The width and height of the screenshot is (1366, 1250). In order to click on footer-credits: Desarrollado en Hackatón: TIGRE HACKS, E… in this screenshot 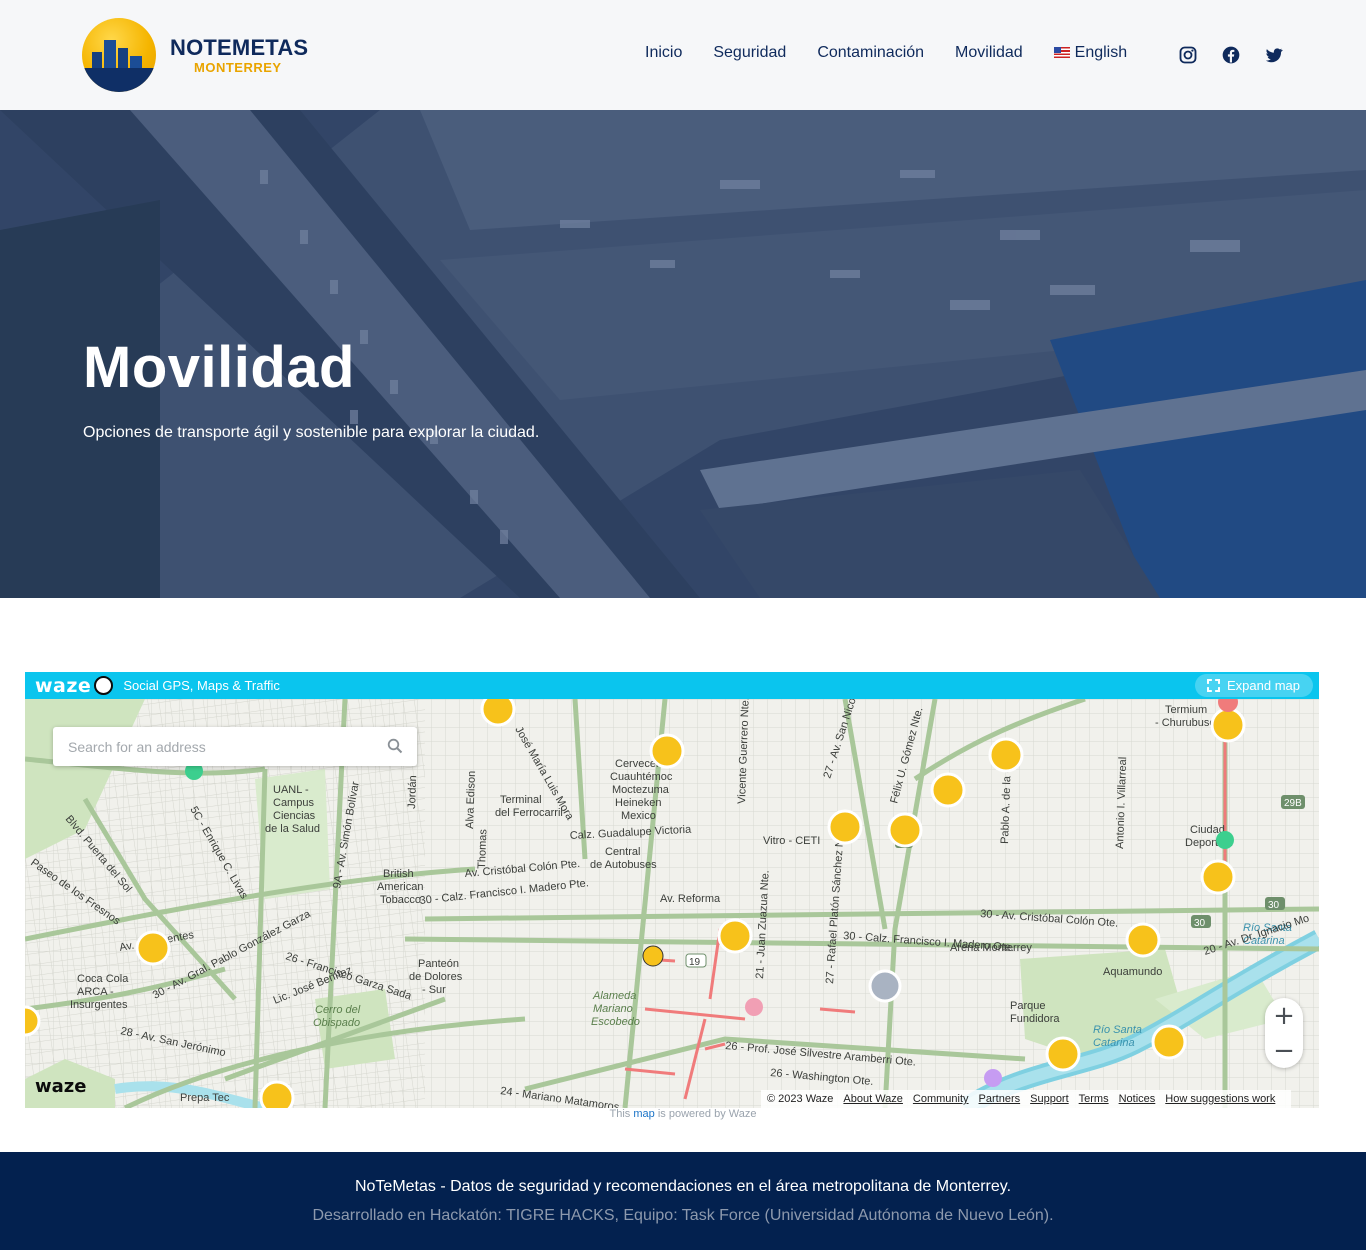, I will do `click(683, 1215)`.